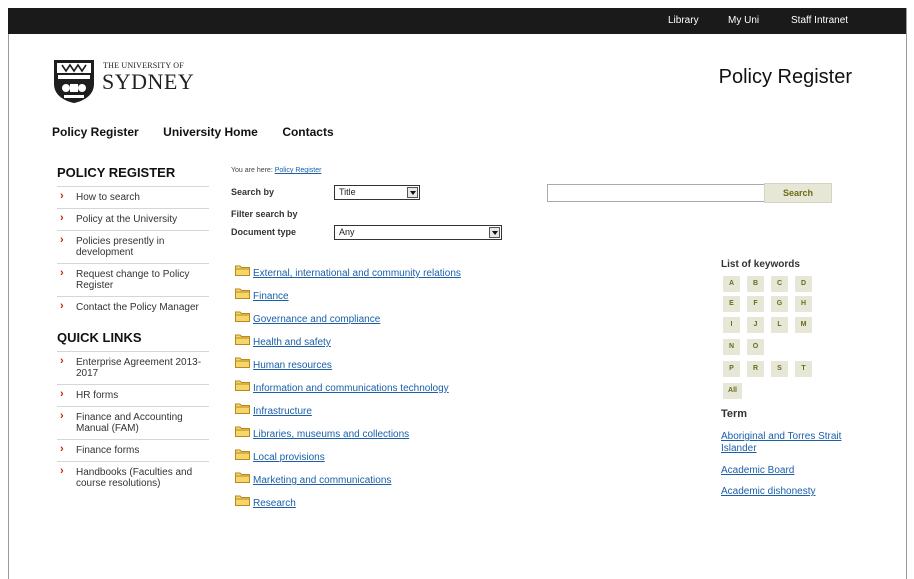 Image resolution: width=914 pixels, height=579 pixels. What do you see at coordinates (786, 471) in the screenshot?
I see `term-link-academic-board: Academic Board` at bounding box center [786, 471].